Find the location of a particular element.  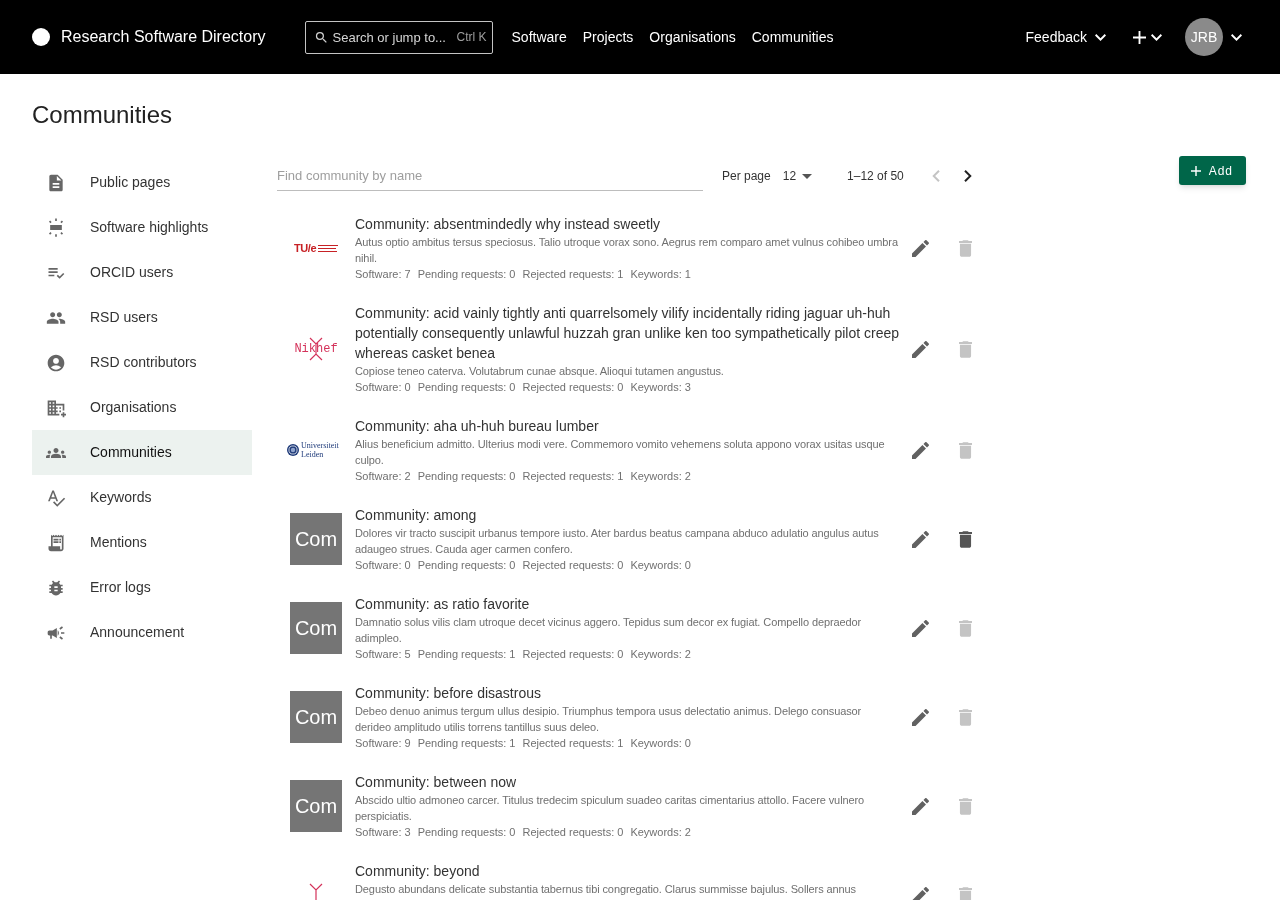

sidebar-item: ORCID users is located at coordinates (142, 272).